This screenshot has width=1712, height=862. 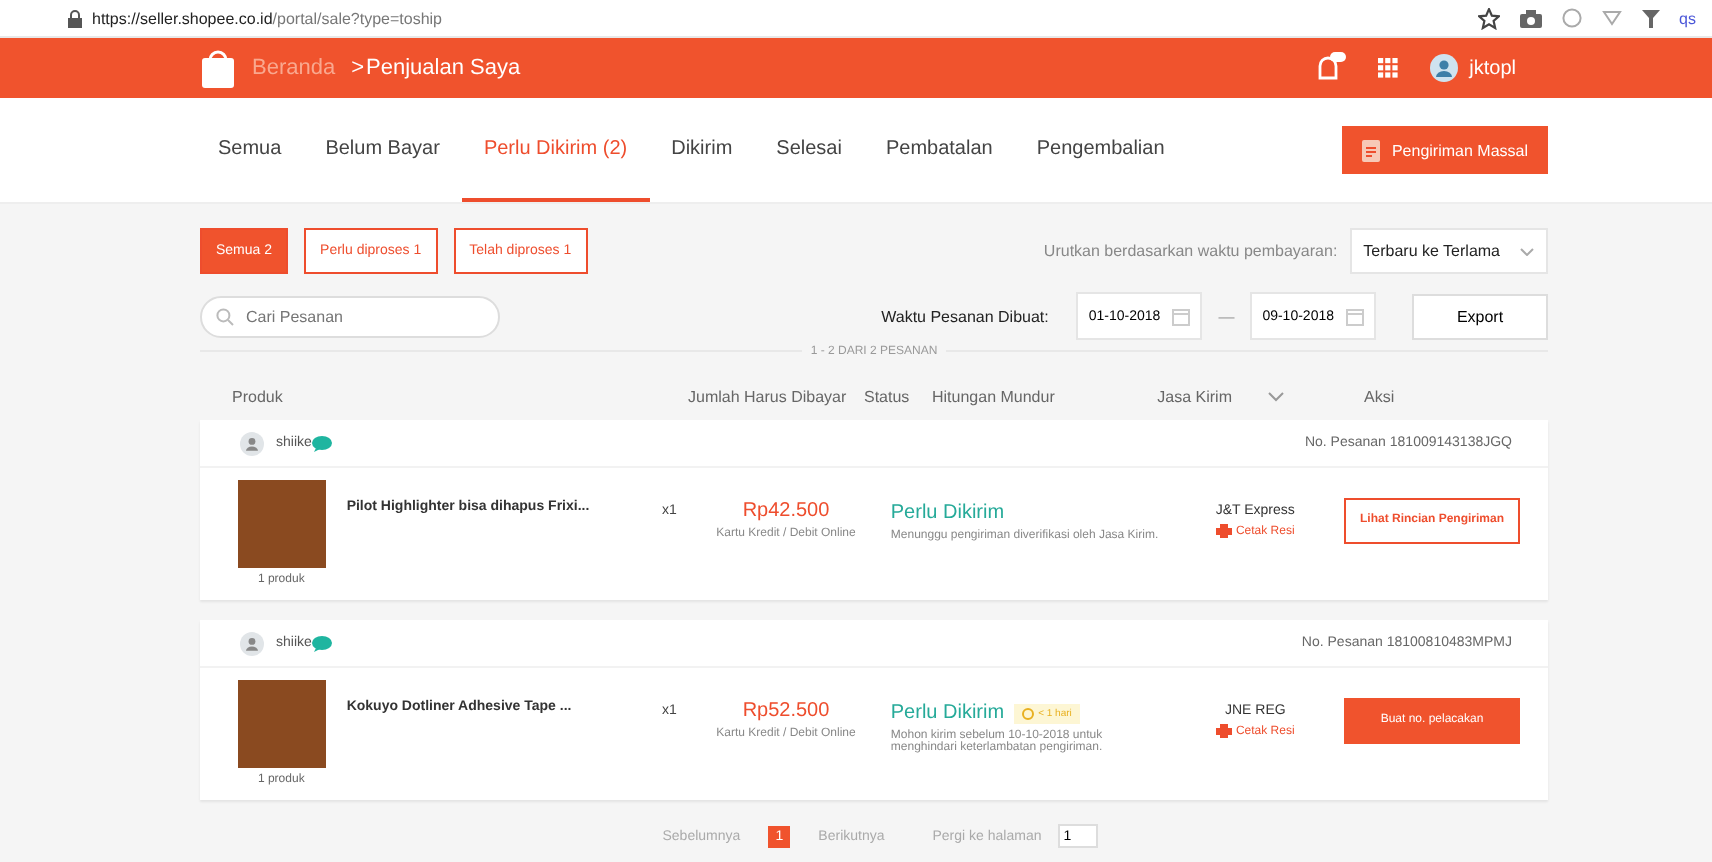 What do you see at coordinates (1488, 18) in the screenshot?
I see `star-icon` at bounding box center [1488, 18].